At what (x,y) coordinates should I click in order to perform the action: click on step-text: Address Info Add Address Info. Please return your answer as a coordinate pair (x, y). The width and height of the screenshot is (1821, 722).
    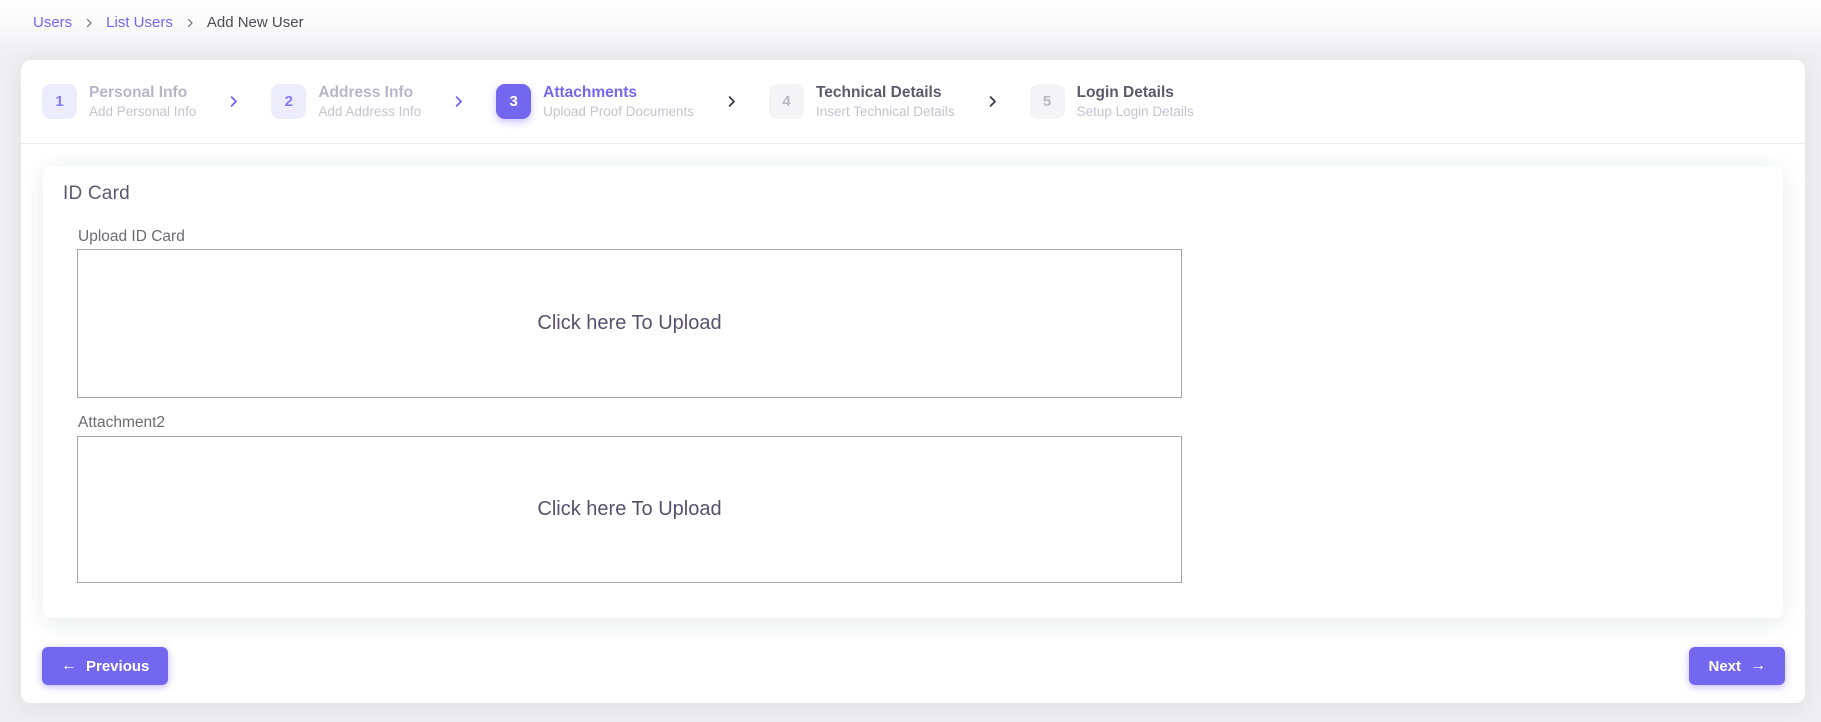
    Looking at the image, I should click on (369, 101).